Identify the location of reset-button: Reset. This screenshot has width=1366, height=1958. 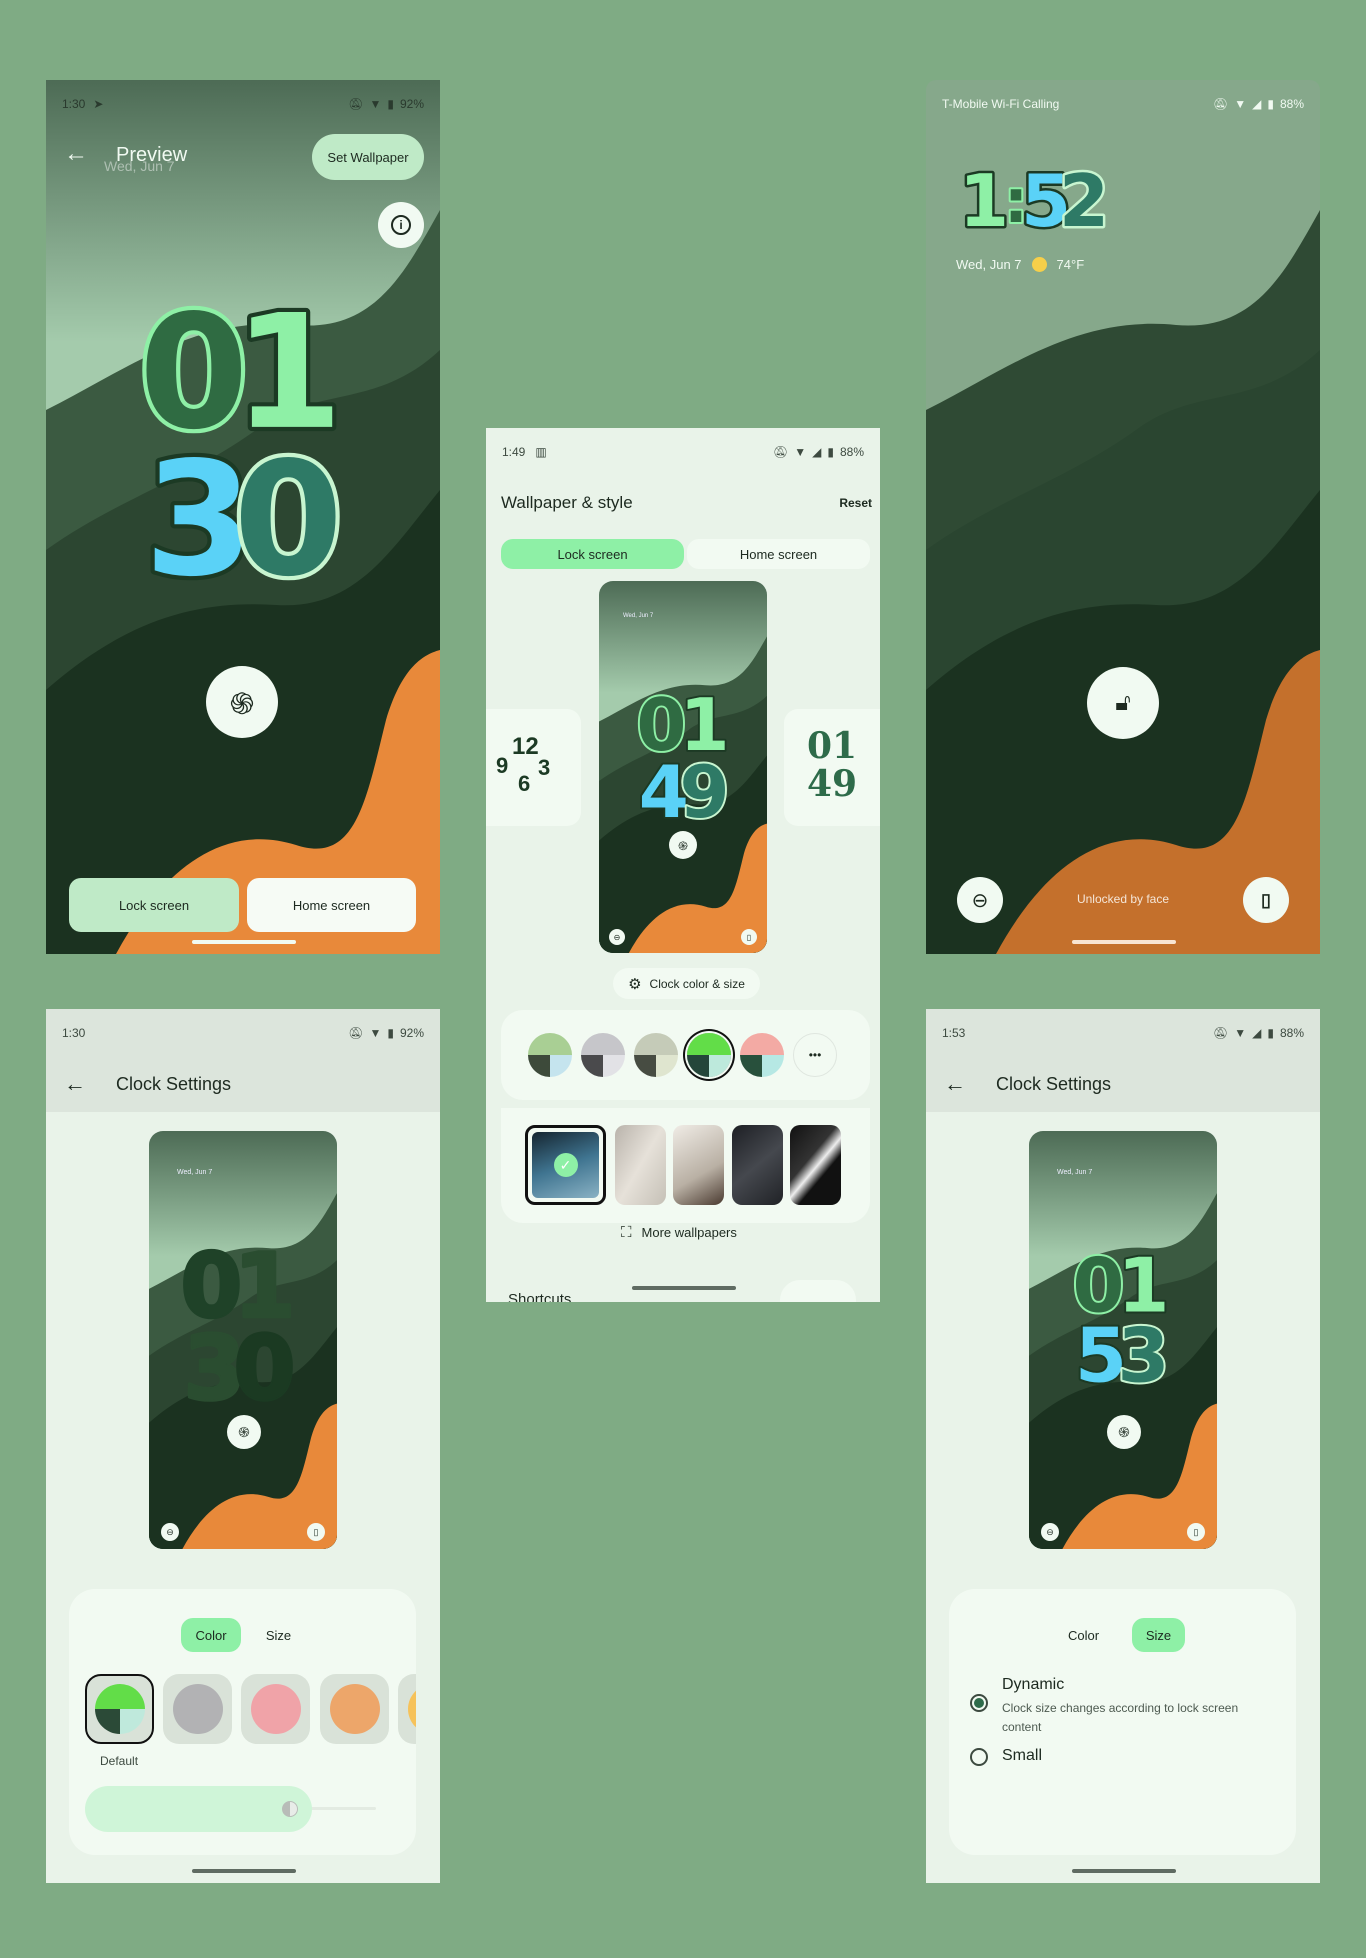
(855, 503).